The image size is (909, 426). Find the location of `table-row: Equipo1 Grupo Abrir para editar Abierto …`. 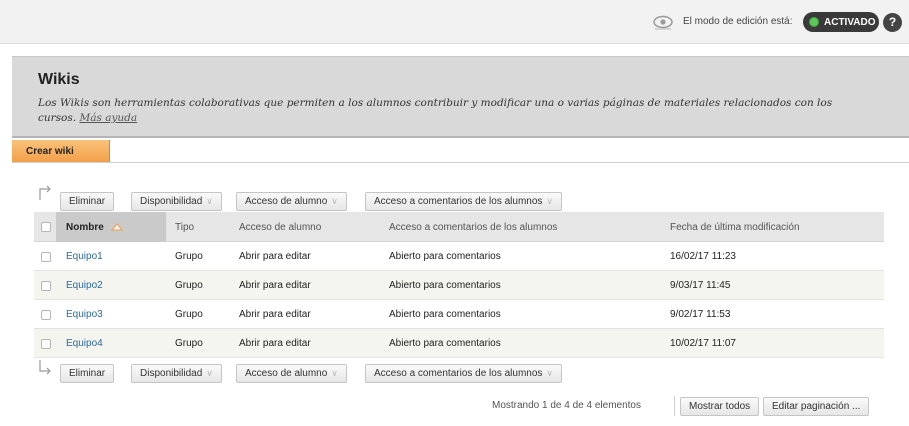

table-row: Equipo1 Grupo Abrir para editar Abierto … is located at coordinates (459, 256).